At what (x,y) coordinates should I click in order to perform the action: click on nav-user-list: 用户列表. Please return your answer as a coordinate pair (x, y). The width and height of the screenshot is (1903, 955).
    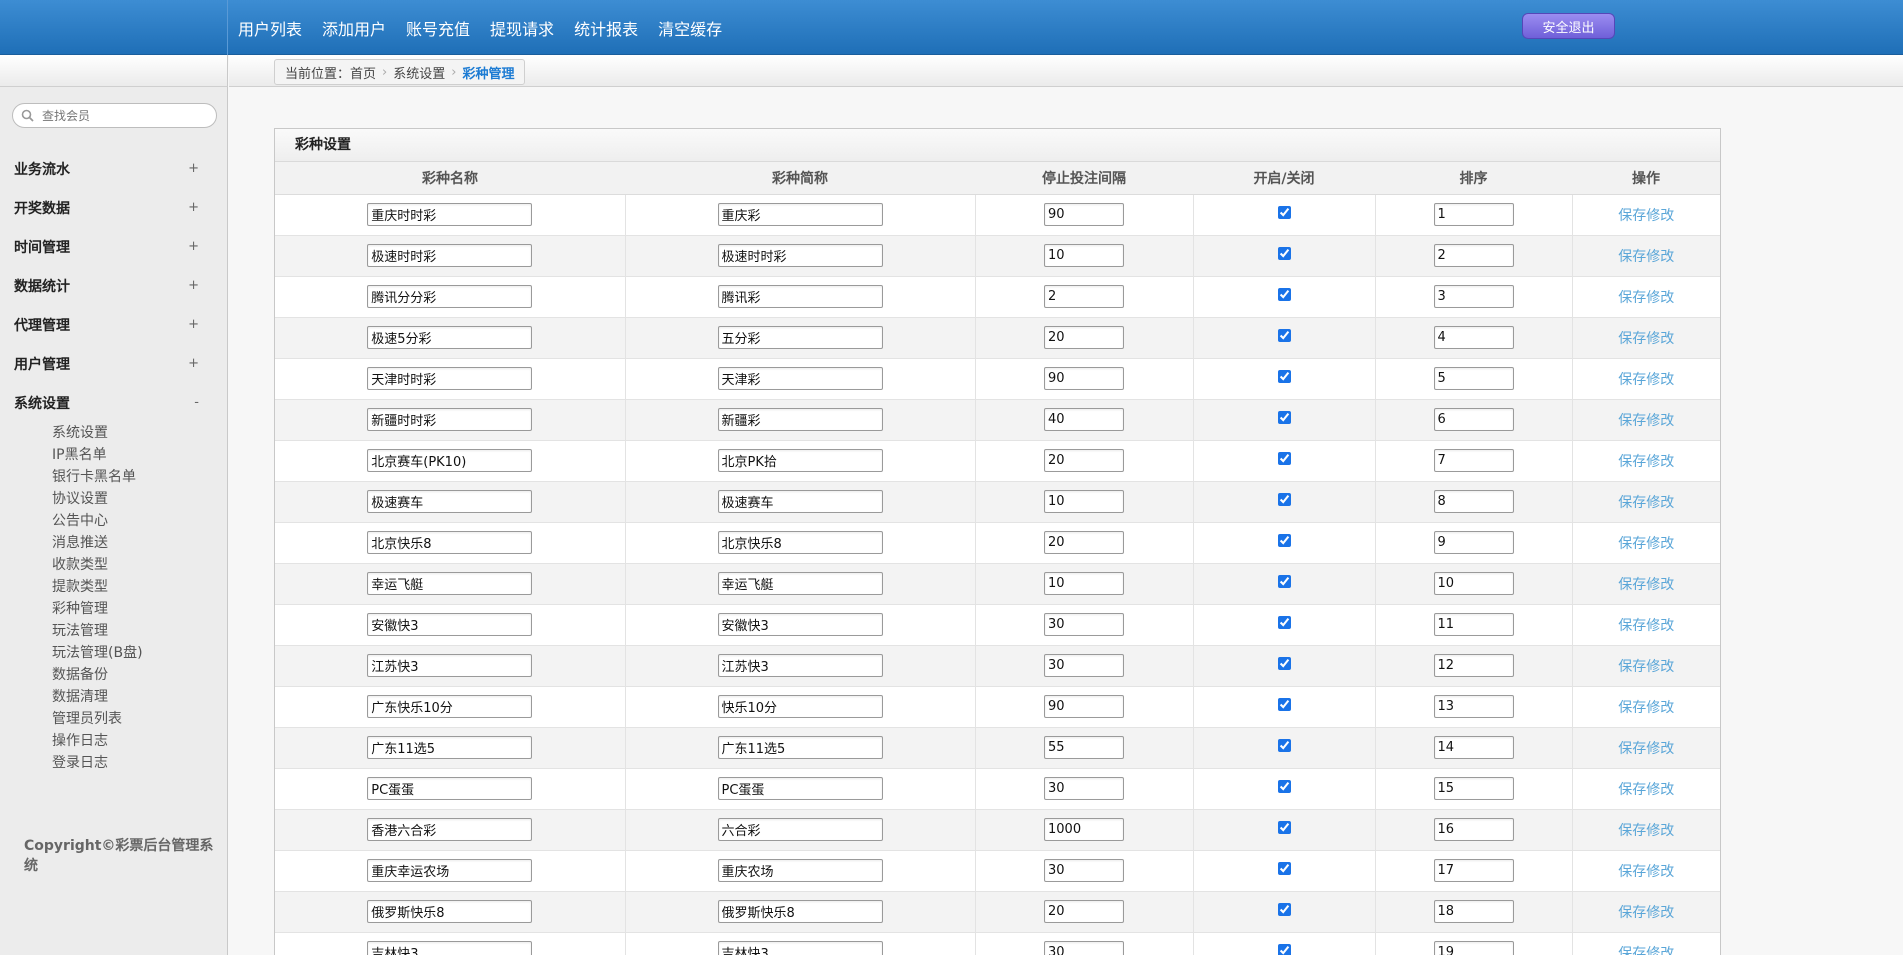
    Looking at the image, I should click on (270, 28).